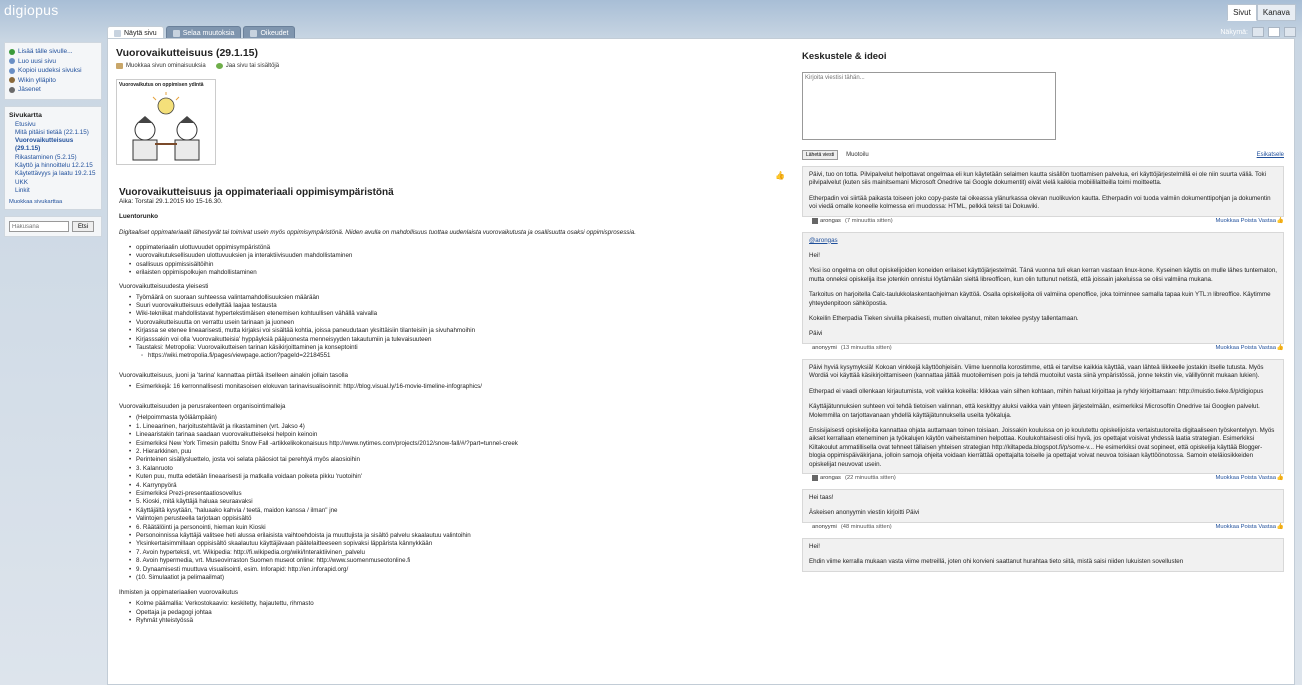 Image resolution: width=1302 pixels, height=685 pixels. I want to click on list-item: (10. Simulaatiot ja pelimaailmat), so click(452, 578).